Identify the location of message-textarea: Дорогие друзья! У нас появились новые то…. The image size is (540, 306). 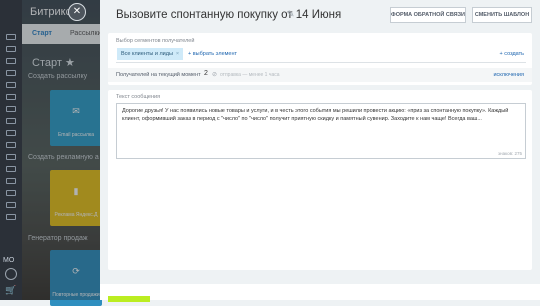
(321, 131).